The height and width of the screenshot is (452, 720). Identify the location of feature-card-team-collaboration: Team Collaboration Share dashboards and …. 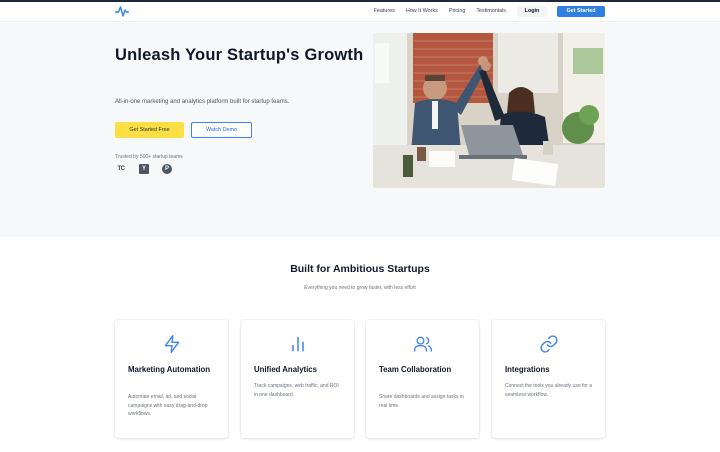
(422, 379).